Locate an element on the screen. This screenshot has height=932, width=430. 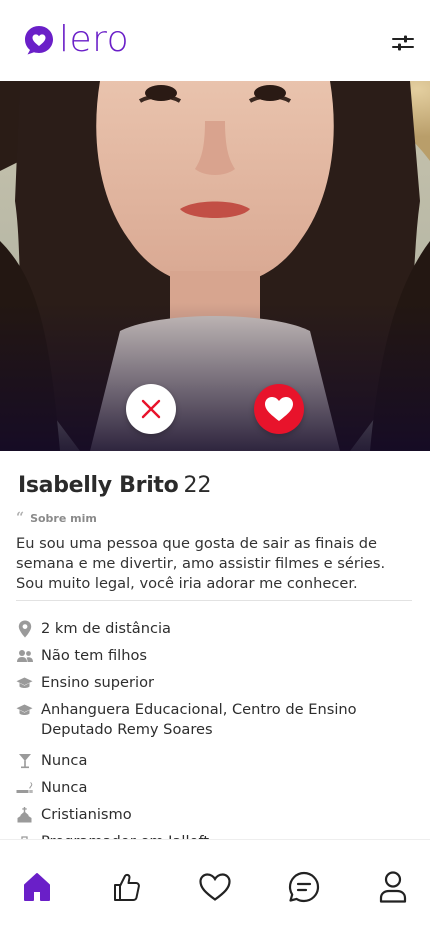
info-education: Ensino superior is located at coordinates (98, 682).